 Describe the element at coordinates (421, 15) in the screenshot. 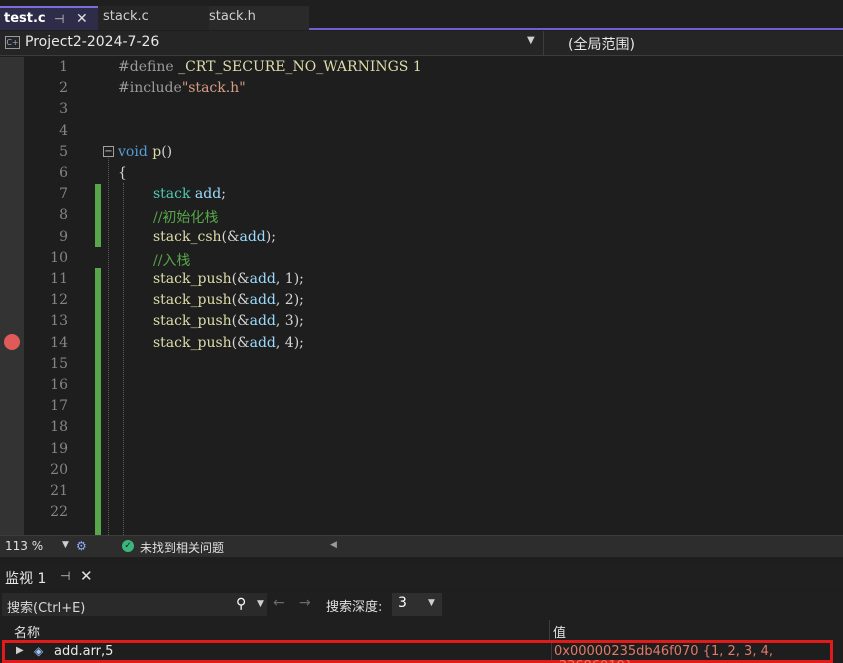

I see `tab-bar: test.c ⊣ ✕ stack.c stack.h` at that location.